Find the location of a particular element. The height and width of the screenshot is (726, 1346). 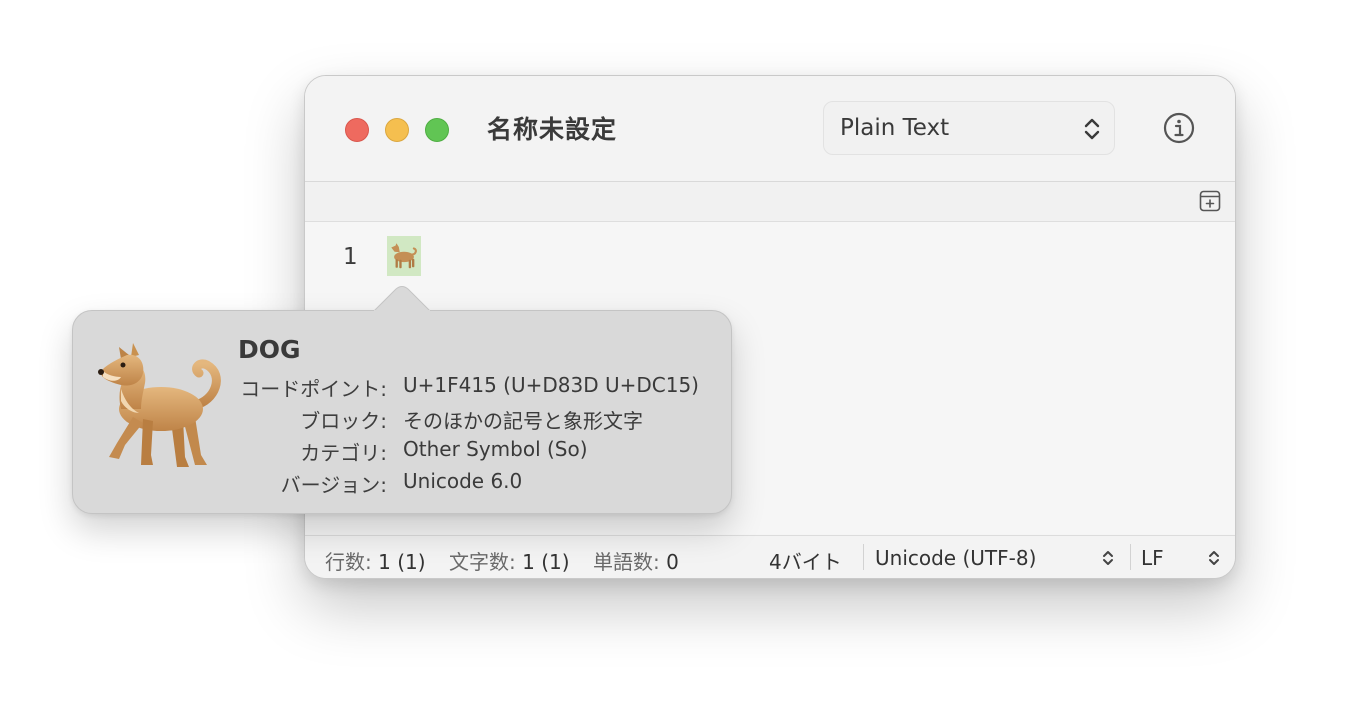

close-button is located at coordinates (357, 130).